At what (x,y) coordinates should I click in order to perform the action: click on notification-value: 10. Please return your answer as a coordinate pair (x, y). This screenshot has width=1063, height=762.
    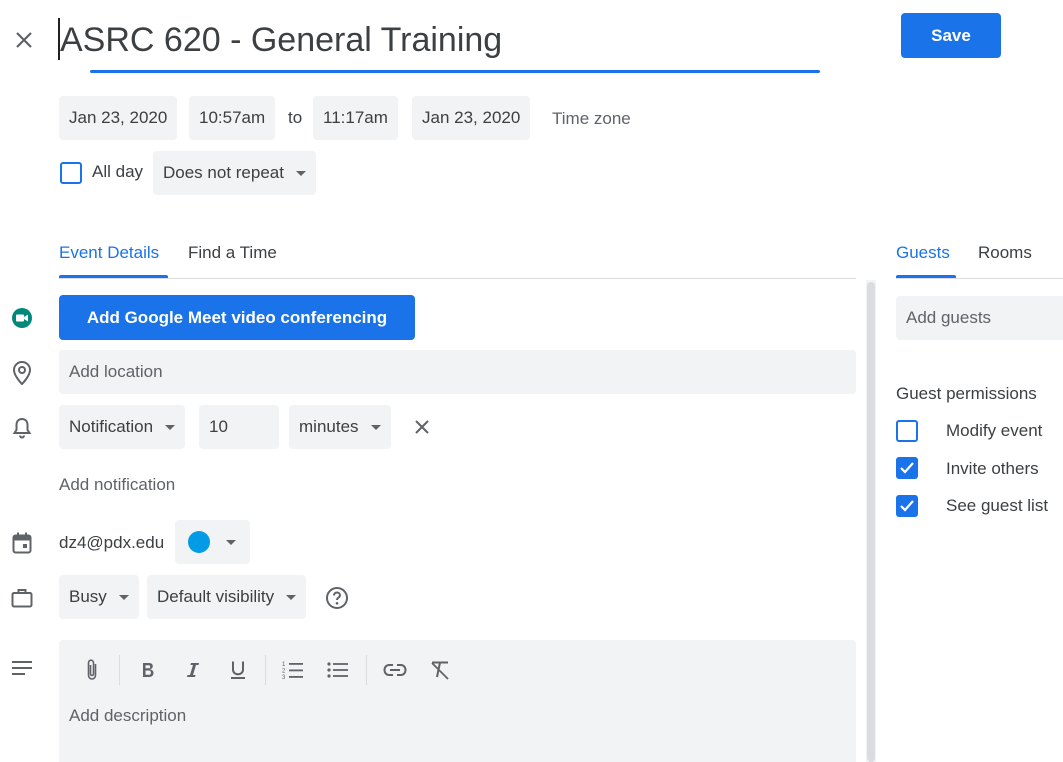
    Looking at the image, I should click on (218, 426).